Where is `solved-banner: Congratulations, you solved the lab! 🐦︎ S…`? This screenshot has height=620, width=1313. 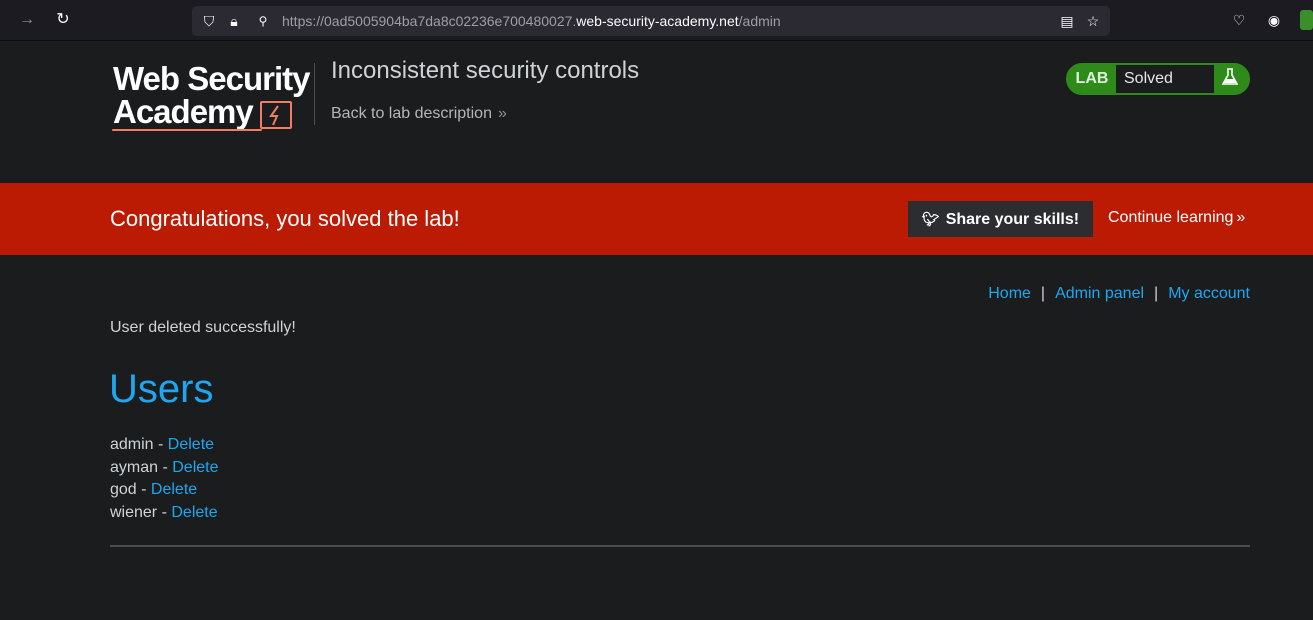
solved-banner: Congratulations, you solved the lab! 🐦︎ S… is located at coordinates (656, 219).